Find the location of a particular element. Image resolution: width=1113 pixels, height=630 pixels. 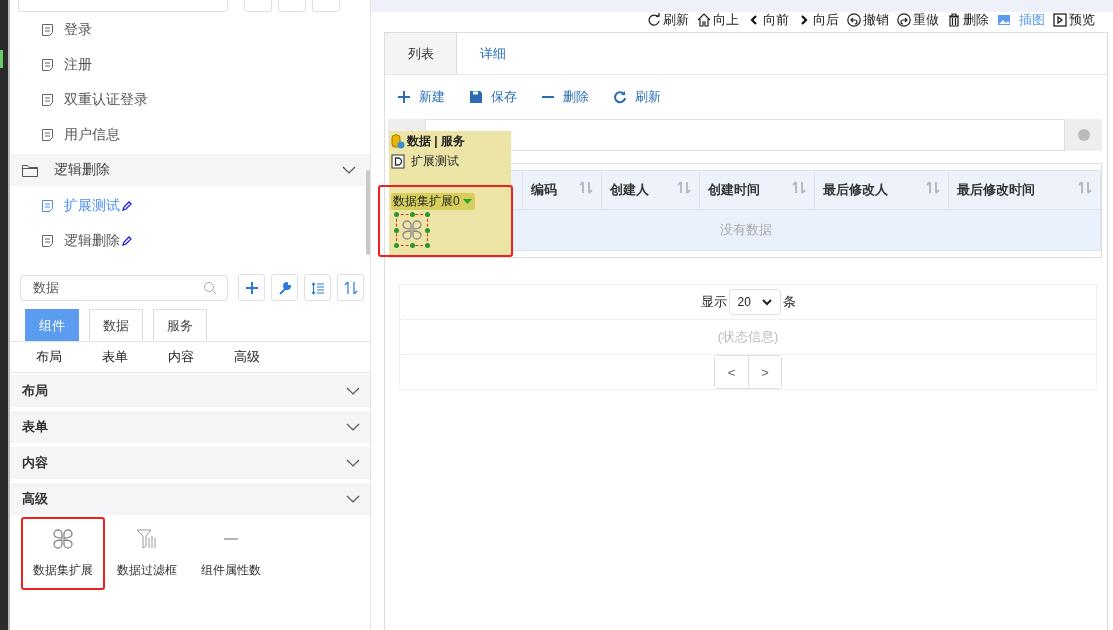

line-spacing-icon is located at coordinates (317, 287).